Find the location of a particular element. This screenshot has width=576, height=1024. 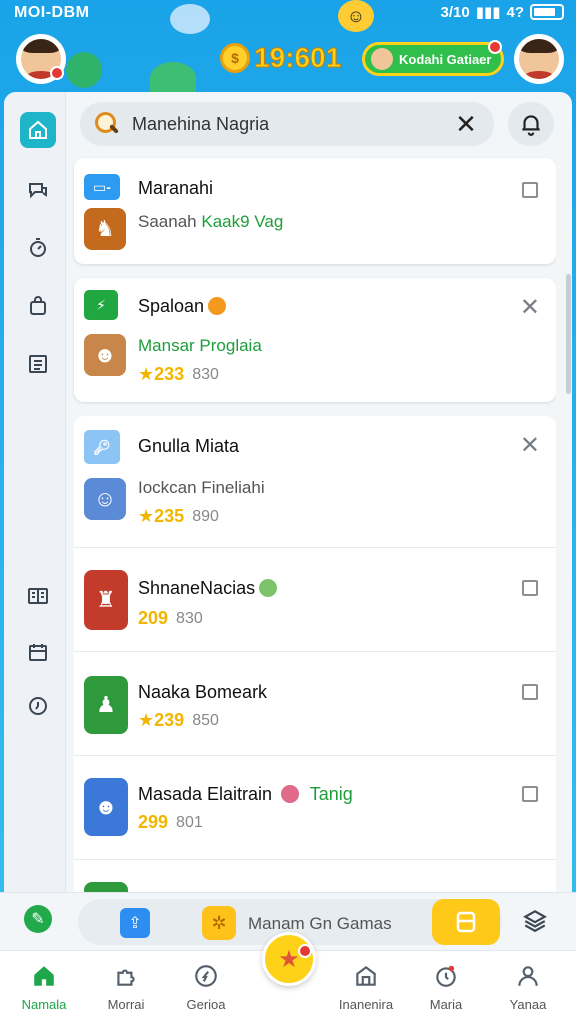

sidebar-book-button is located at coordinates (38, 596).